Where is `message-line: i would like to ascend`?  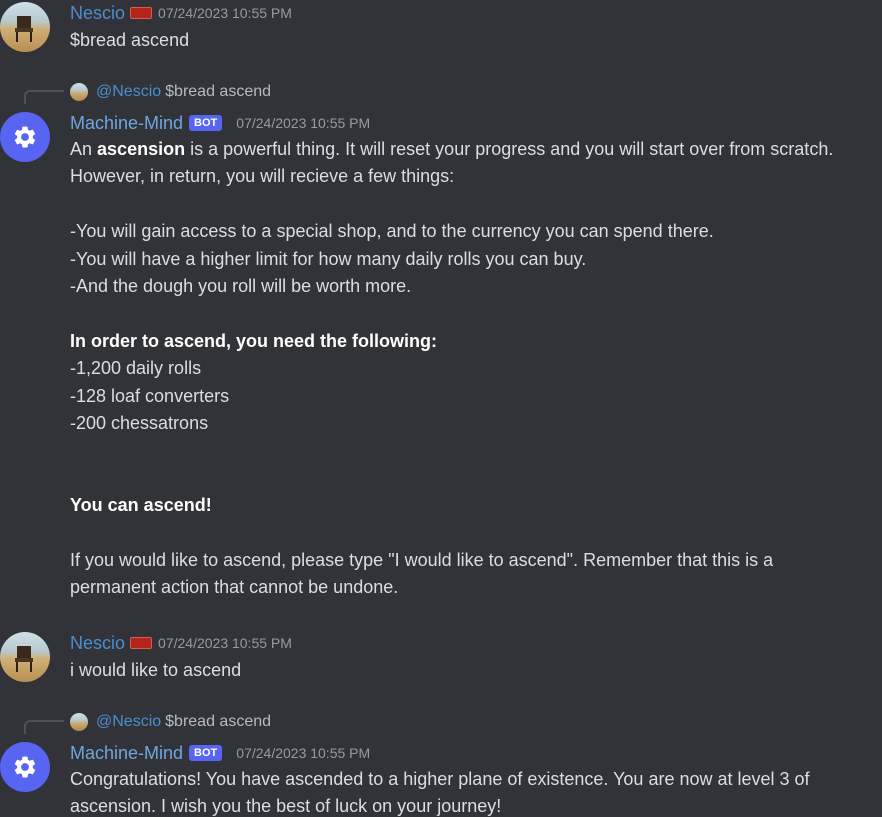 message-line: i would like to ascend is located at coordinates (156, 670).